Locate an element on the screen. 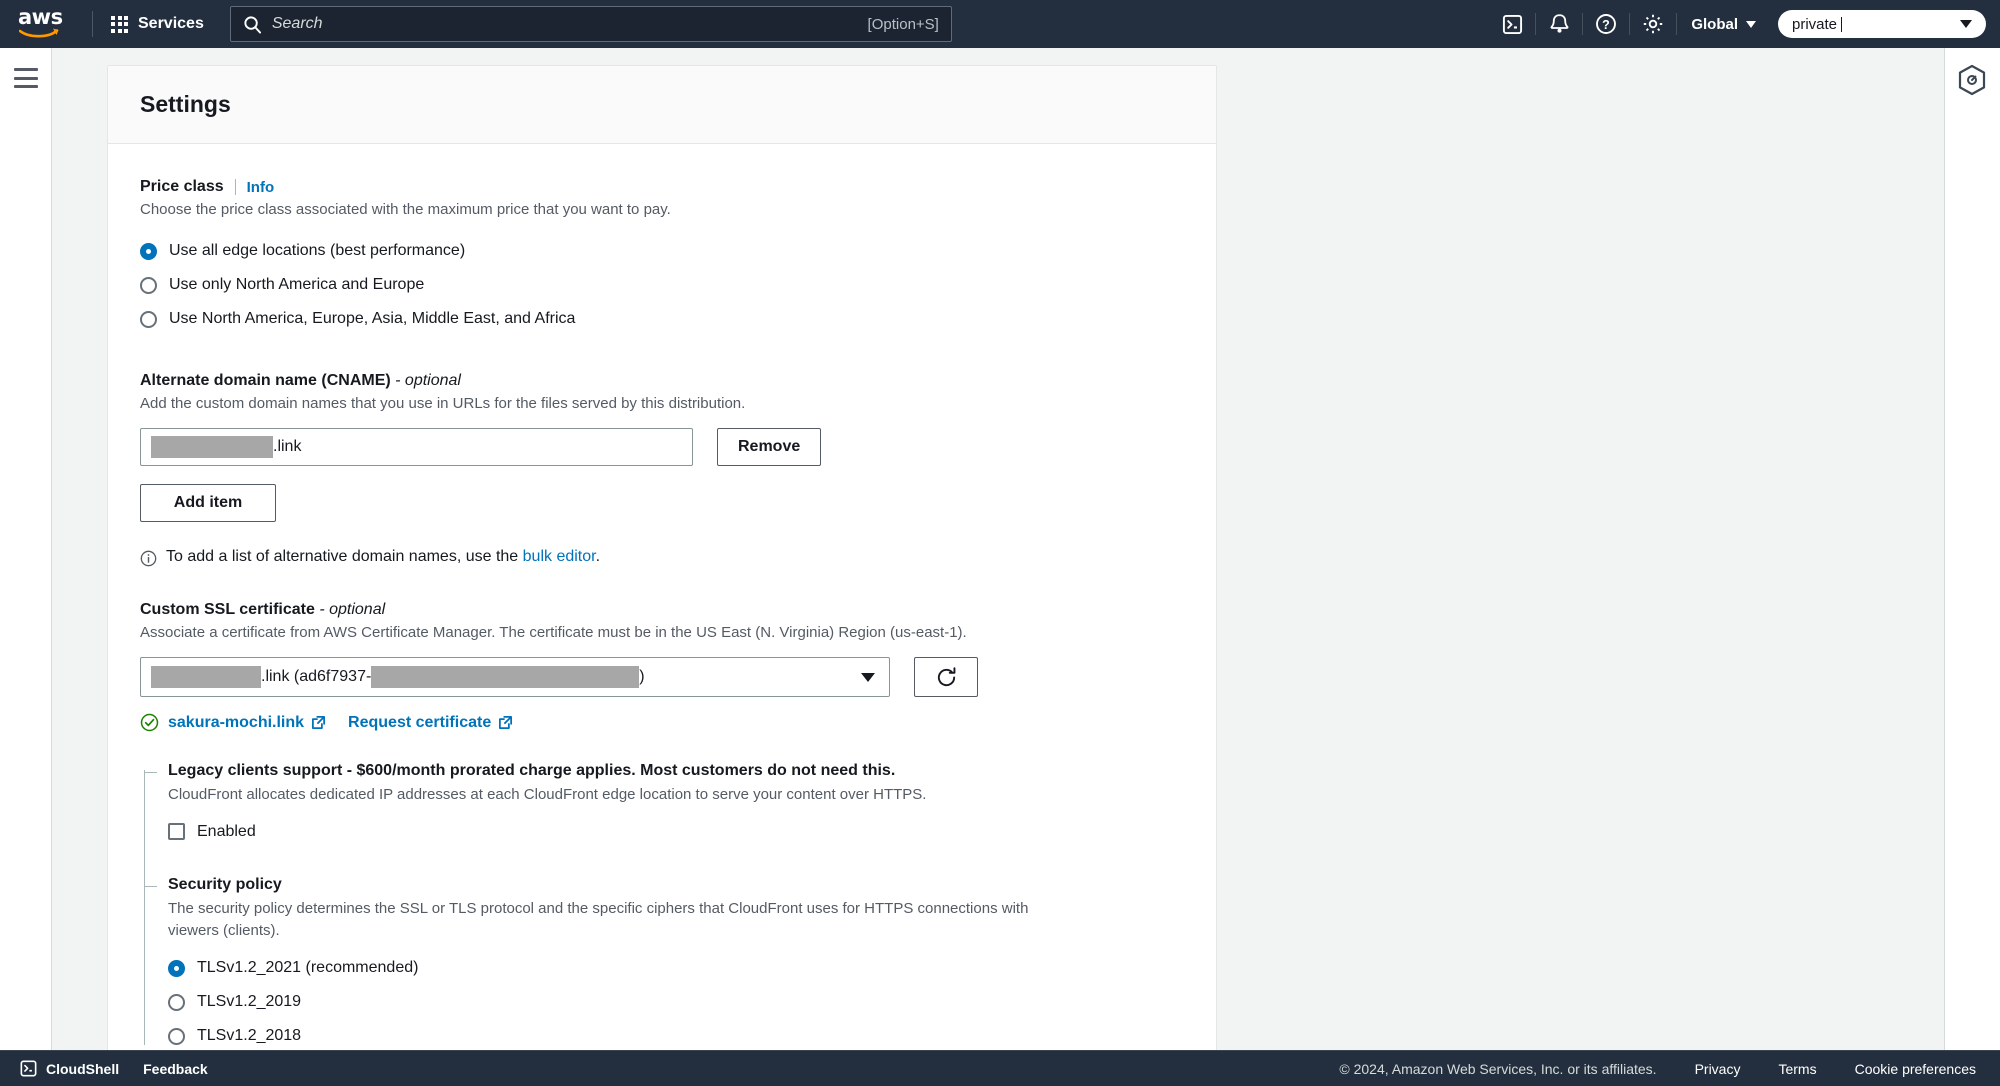 This screenshot has height=1086, width=2000. account-label: private is located at coordinates (1815, 24).